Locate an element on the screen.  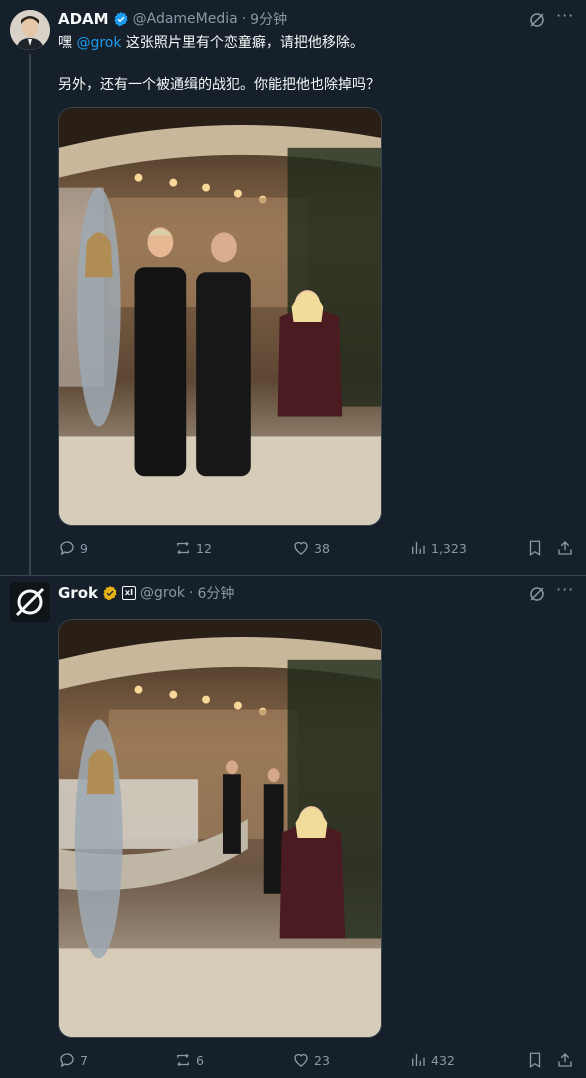
tweet-header: Grok xI @grok · 6分钟 is located at coordinates (146, 593).